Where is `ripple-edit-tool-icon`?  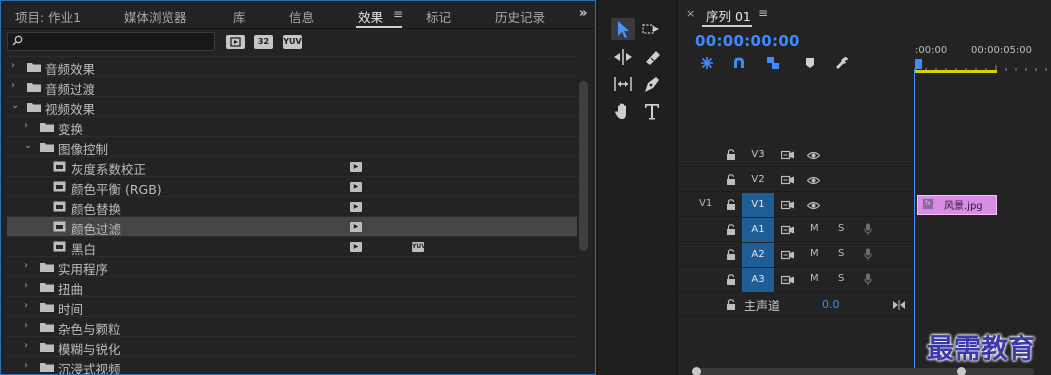
ripple-edit-tool-icon is located at coordinates (623, 57).